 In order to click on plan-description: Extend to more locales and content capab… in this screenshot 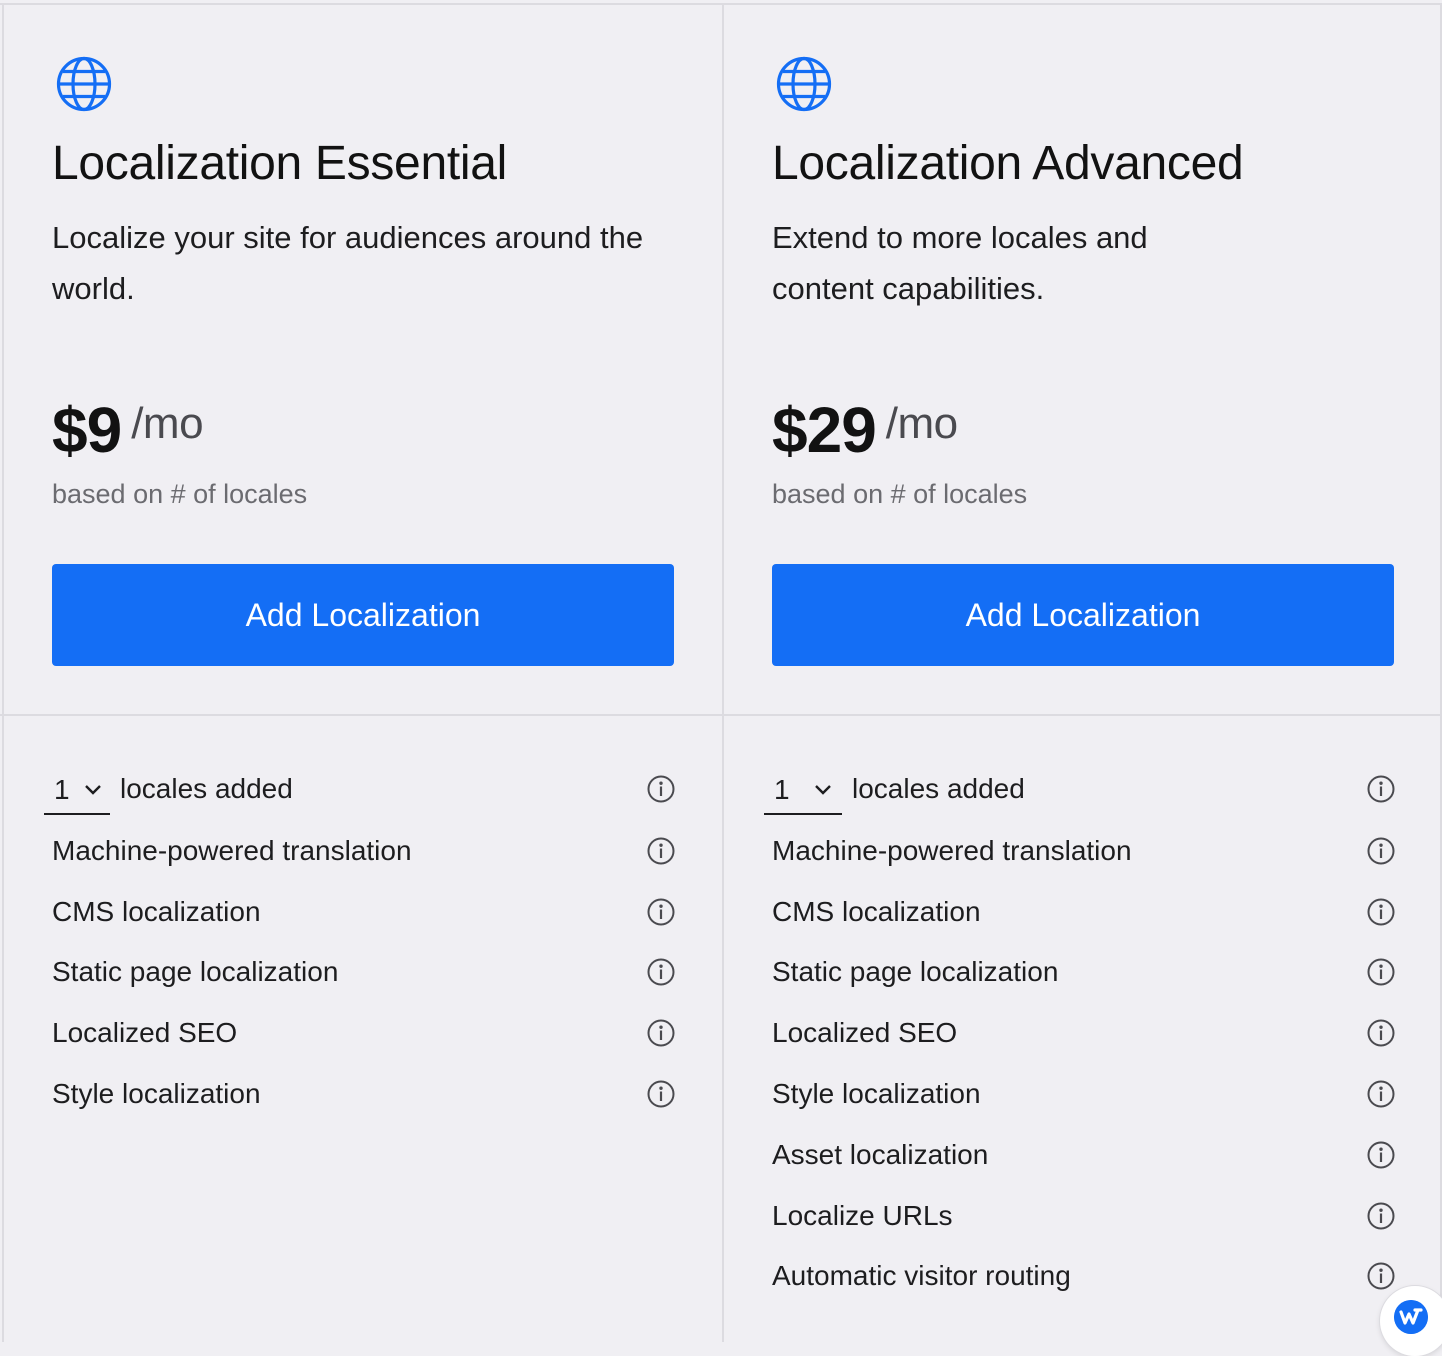, I will do `click(960, 263)`.